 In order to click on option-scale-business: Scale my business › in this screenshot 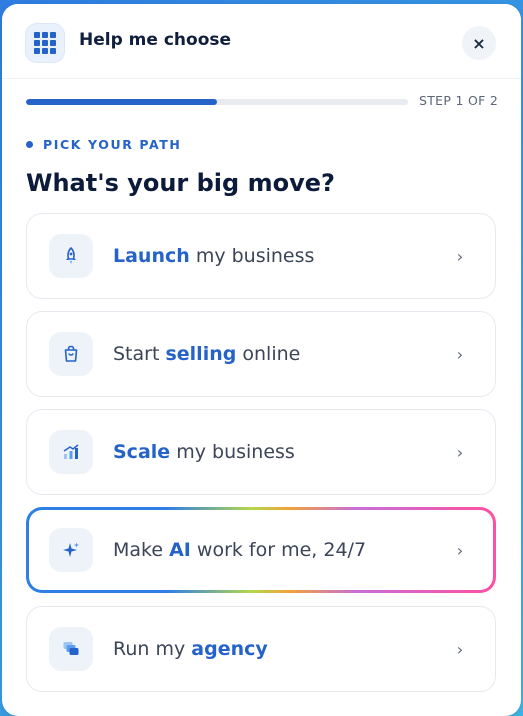, I will do `click(261, 452)`.